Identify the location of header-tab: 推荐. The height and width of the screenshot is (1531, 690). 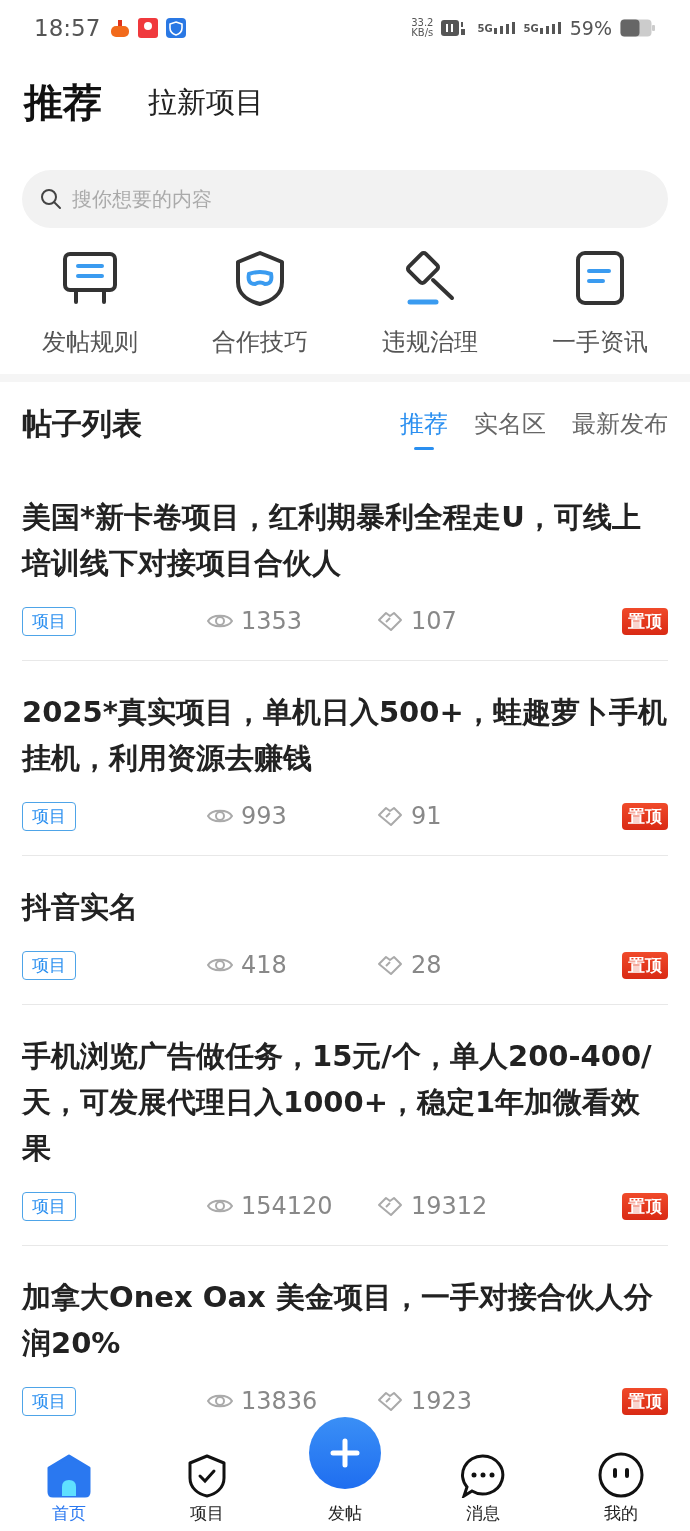
(63, 102).